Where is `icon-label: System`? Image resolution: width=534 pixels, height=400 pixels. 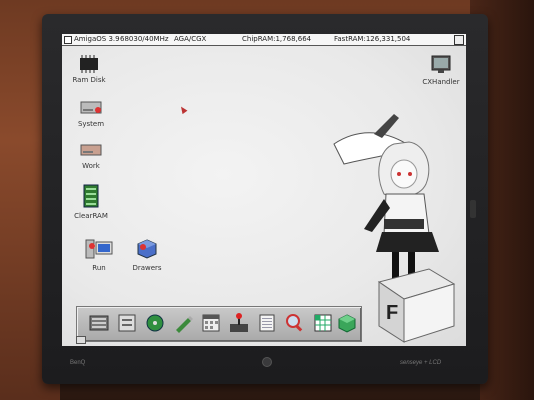
icon-label: System is located at coordinates (91, 124).